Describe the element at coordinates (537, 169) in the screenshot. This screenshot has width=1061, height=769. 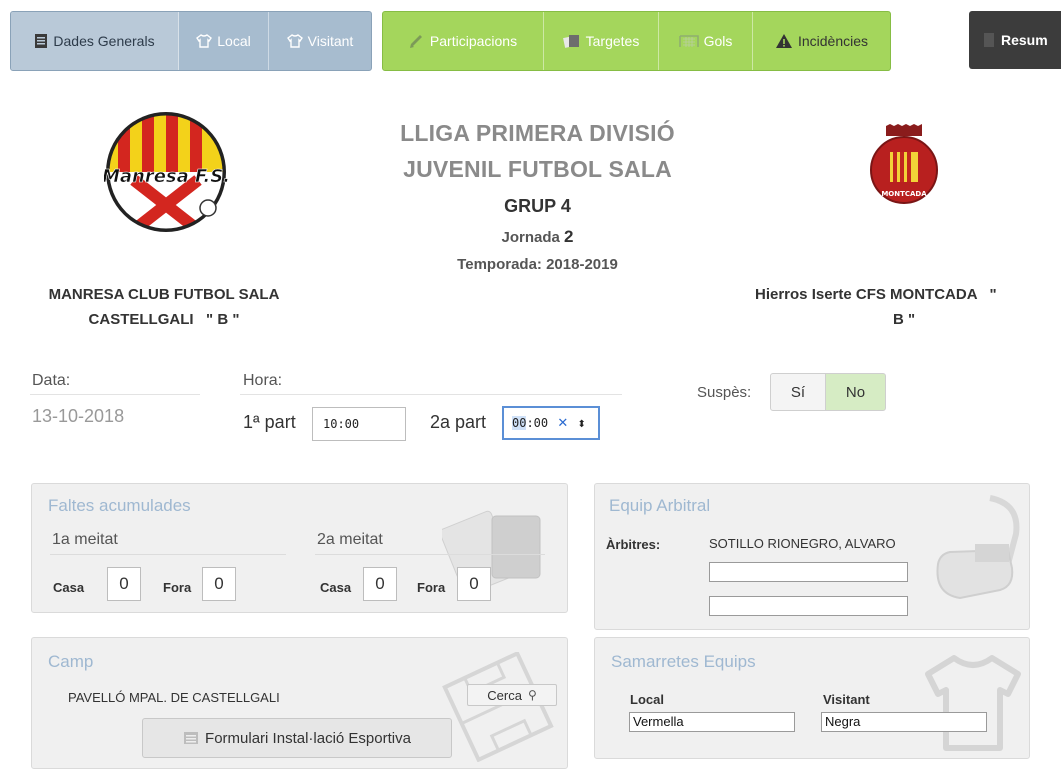
I see `league-title-line2: JUVENIL FUTBOL SALA` at that location.